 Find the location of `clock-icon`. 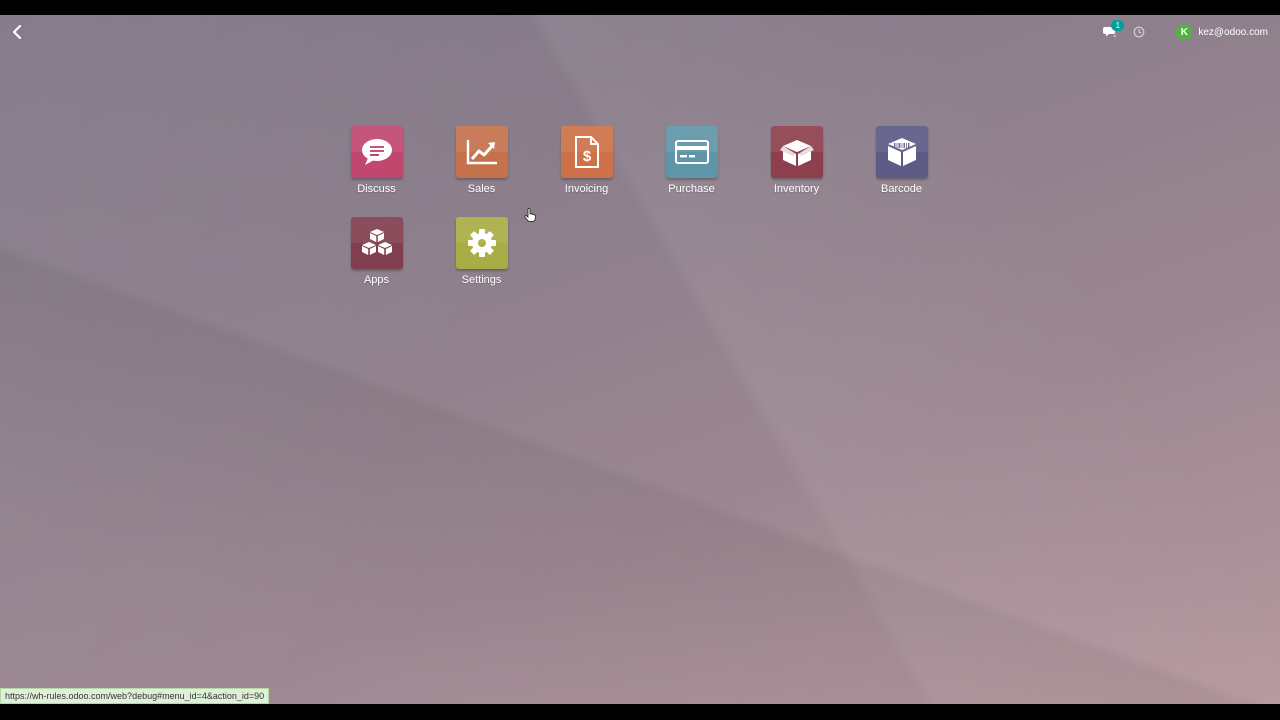

clock-icon is located at coordinates (1139, 32).